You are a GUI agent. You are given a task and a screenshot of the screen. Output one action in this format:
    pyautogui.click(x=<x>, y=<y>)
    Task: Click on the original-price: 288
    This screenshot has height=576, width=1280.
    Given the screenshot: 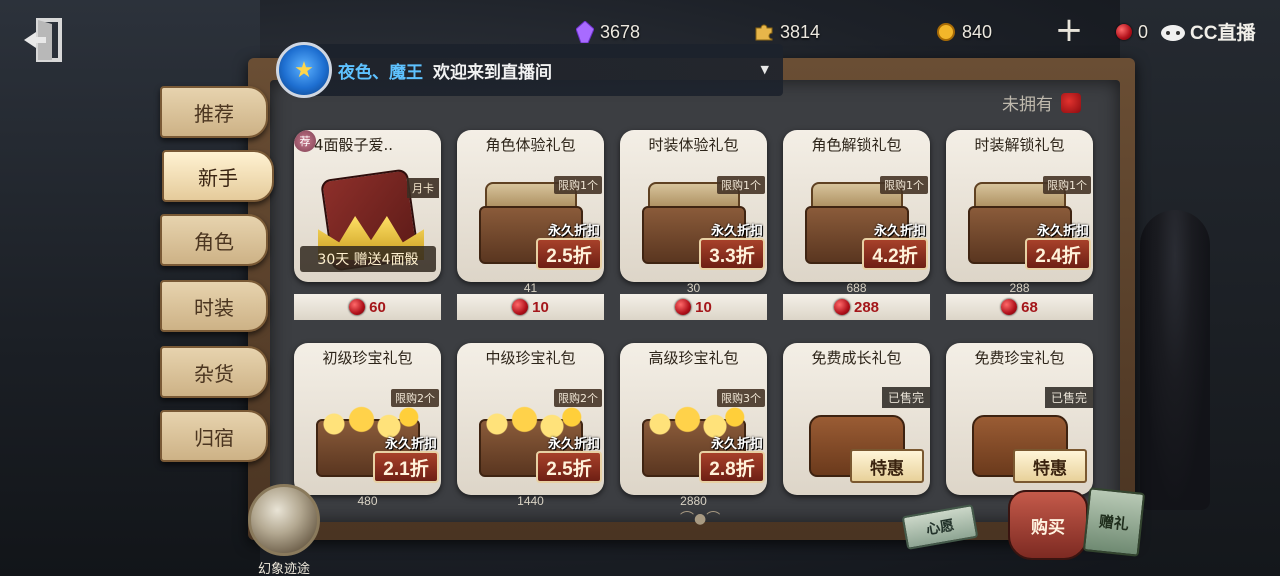 What is the action you would take?
    pyautogui.click(x=1019, y=288)
    